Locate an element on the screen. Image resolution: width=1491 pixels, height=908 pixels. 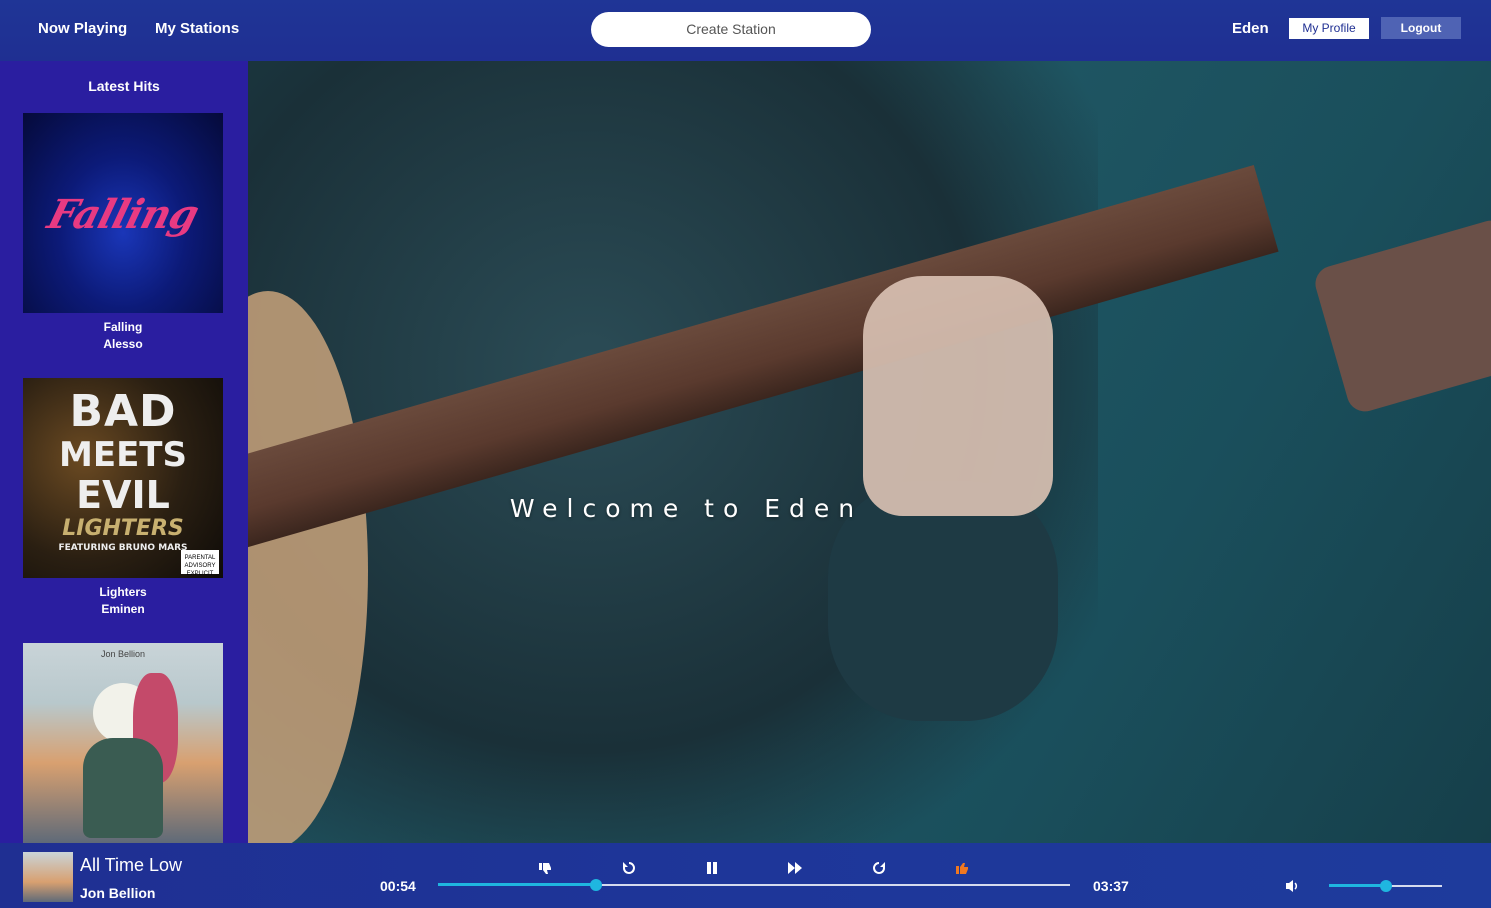
hit-title: Falling is located at coordinates (123, 327).